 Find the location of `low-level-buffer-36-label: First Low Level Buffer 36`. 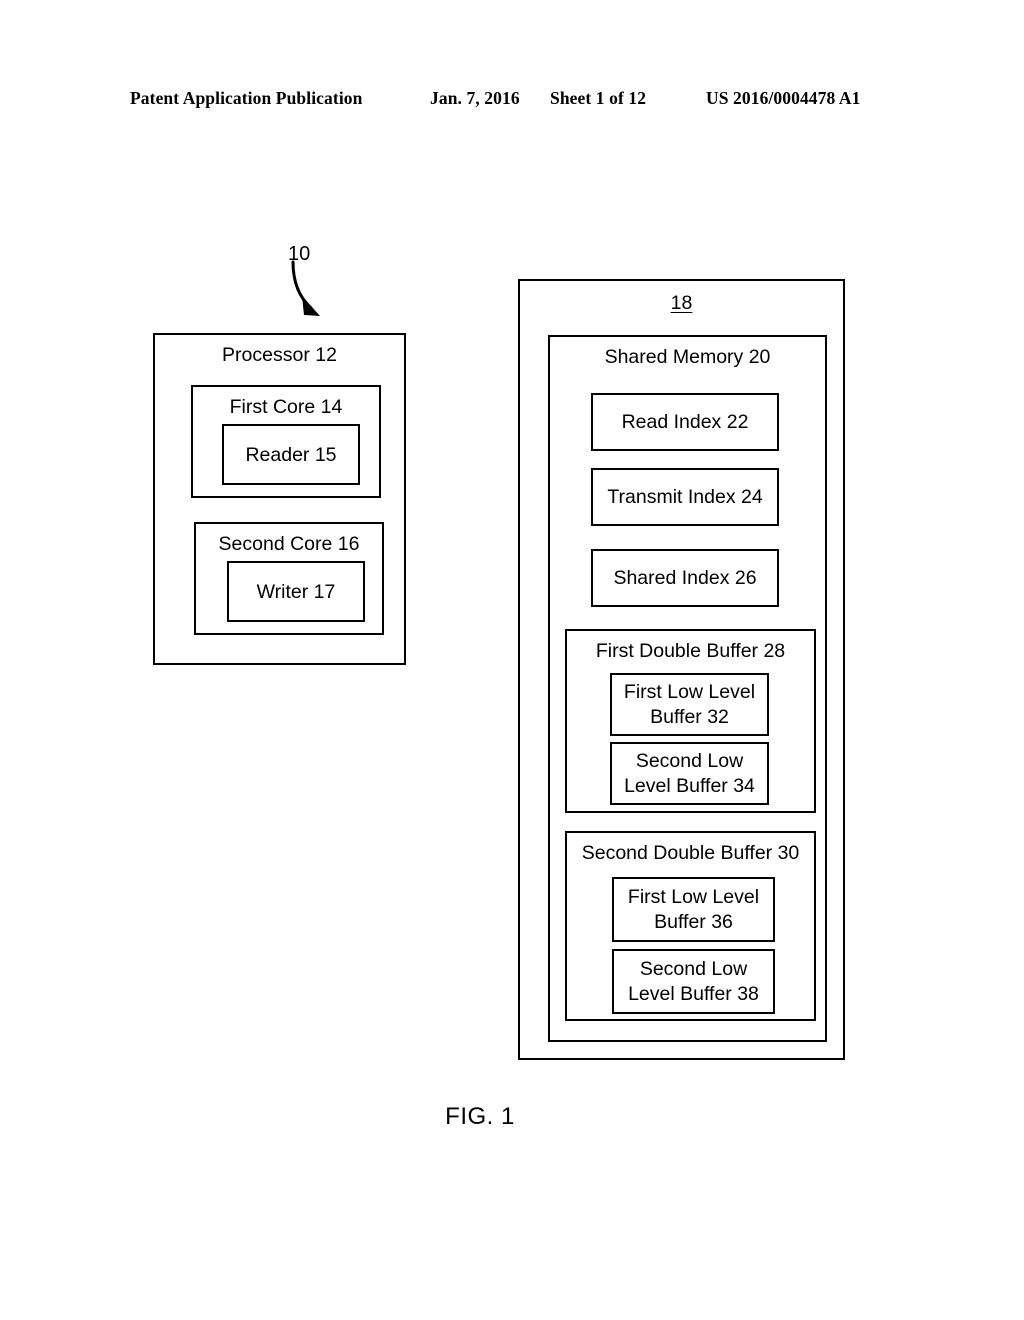

low-level-buffer-36-label: First Low Level Buffer 36 is located at coordinates (693, 910).